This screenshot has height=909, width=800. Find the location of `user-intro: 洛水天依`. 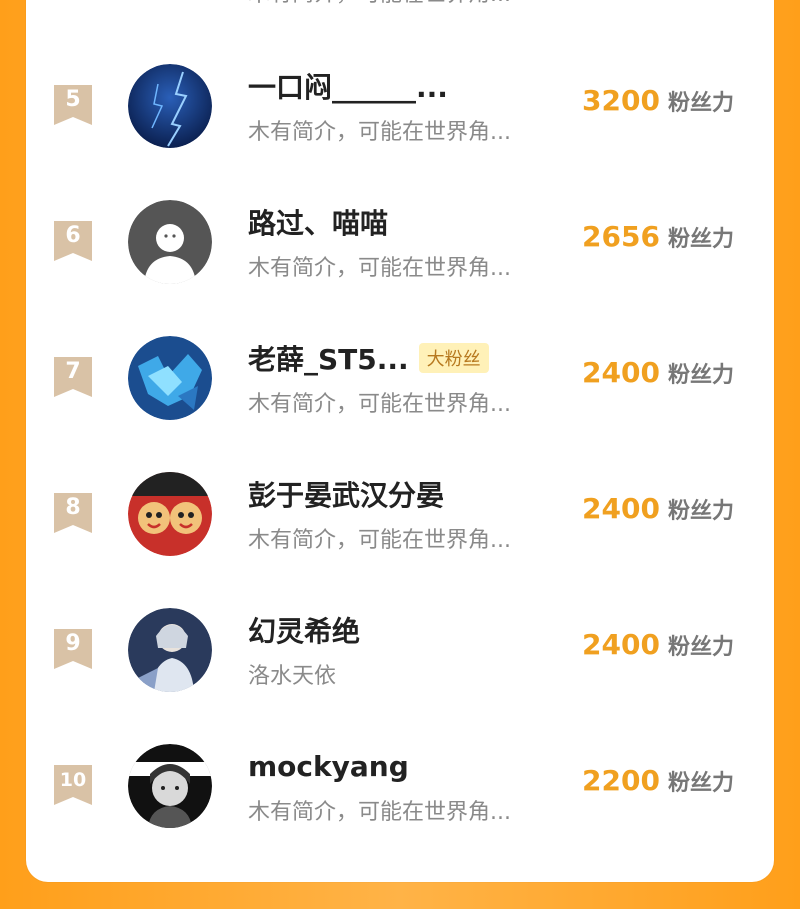

user-intro: 洛水天依 is located at coordinates (292, 676).